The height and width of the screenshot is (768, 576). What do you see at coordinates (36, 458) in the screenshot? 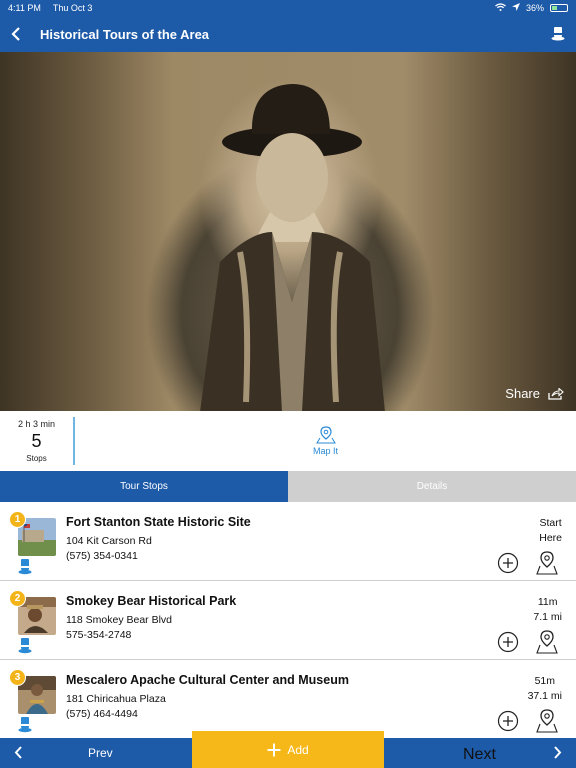
I see `stops-label: Stops` at bounding box center [36, 458].